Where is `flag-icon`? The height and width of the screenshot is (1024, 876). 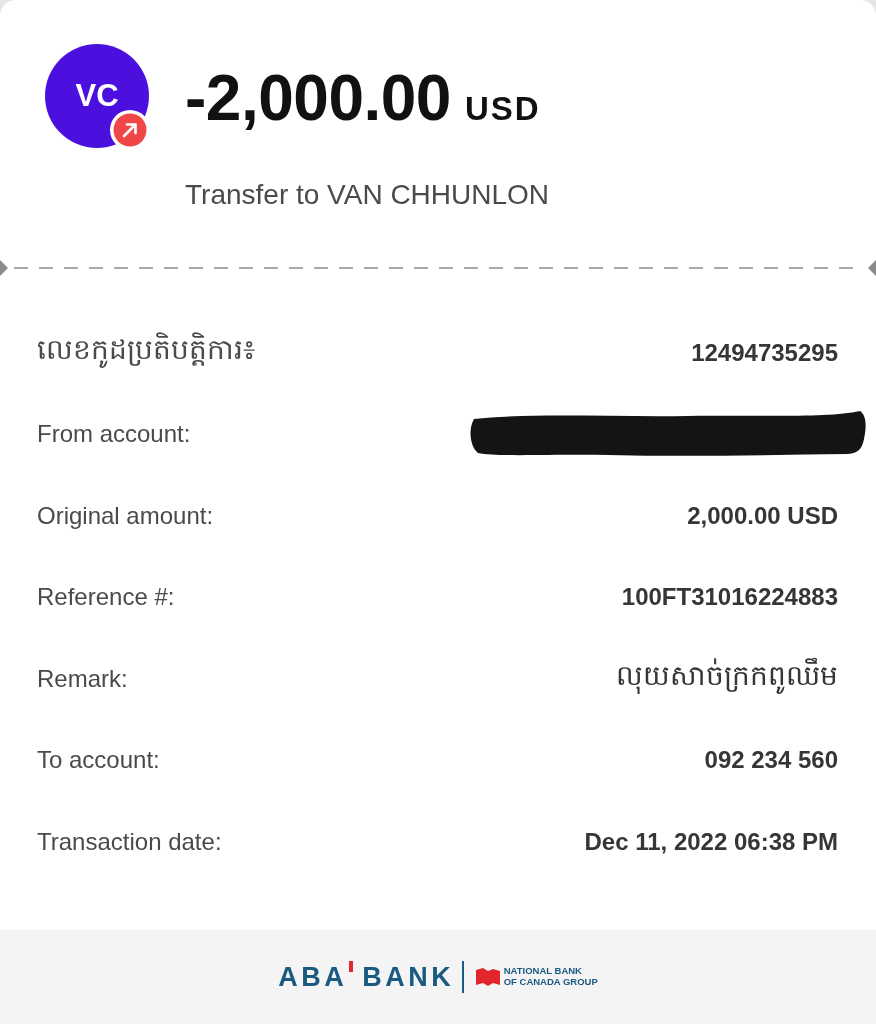
flag-icon is located at coordinates (487, 977).